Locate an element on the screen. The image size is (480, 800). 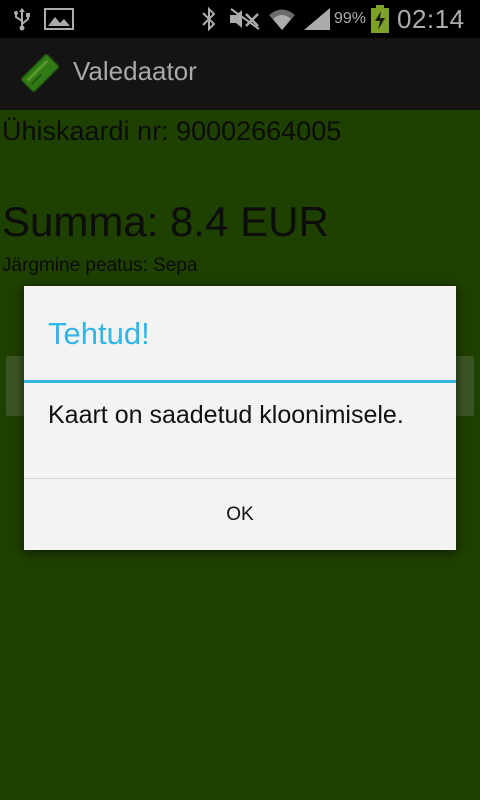
dialog-title: Tehtud! is located at coordinates (99, 333).